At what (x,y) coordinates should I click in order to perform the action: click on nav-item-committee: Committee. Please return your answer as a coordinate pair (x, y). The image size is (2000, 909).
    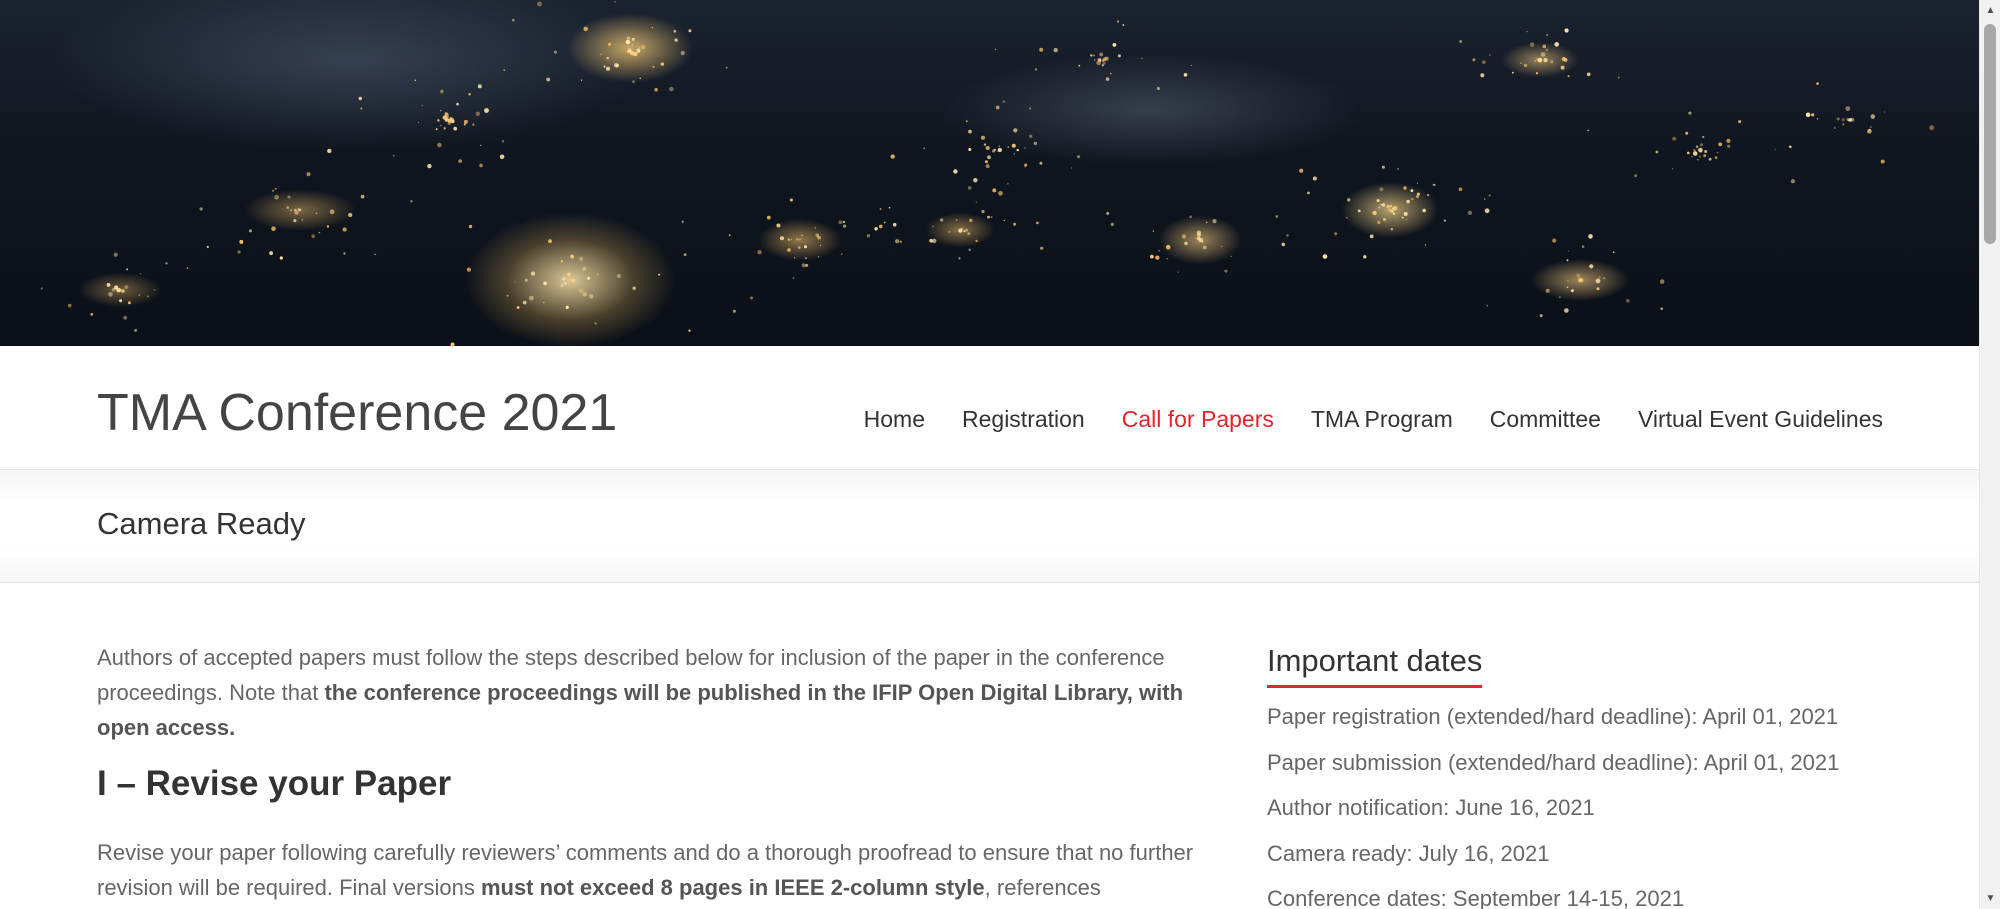
    Looking at the image, I should click on (1545, 419).